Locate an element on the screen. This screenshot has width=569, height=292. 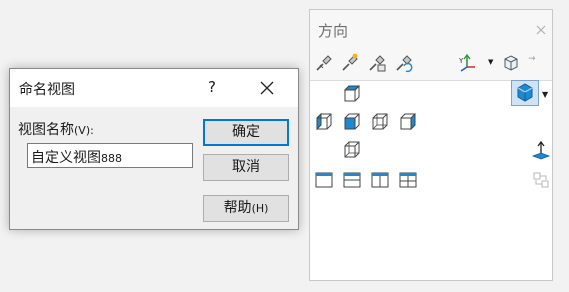
view-selector-icon: Y is located at coordinates (468, 63).